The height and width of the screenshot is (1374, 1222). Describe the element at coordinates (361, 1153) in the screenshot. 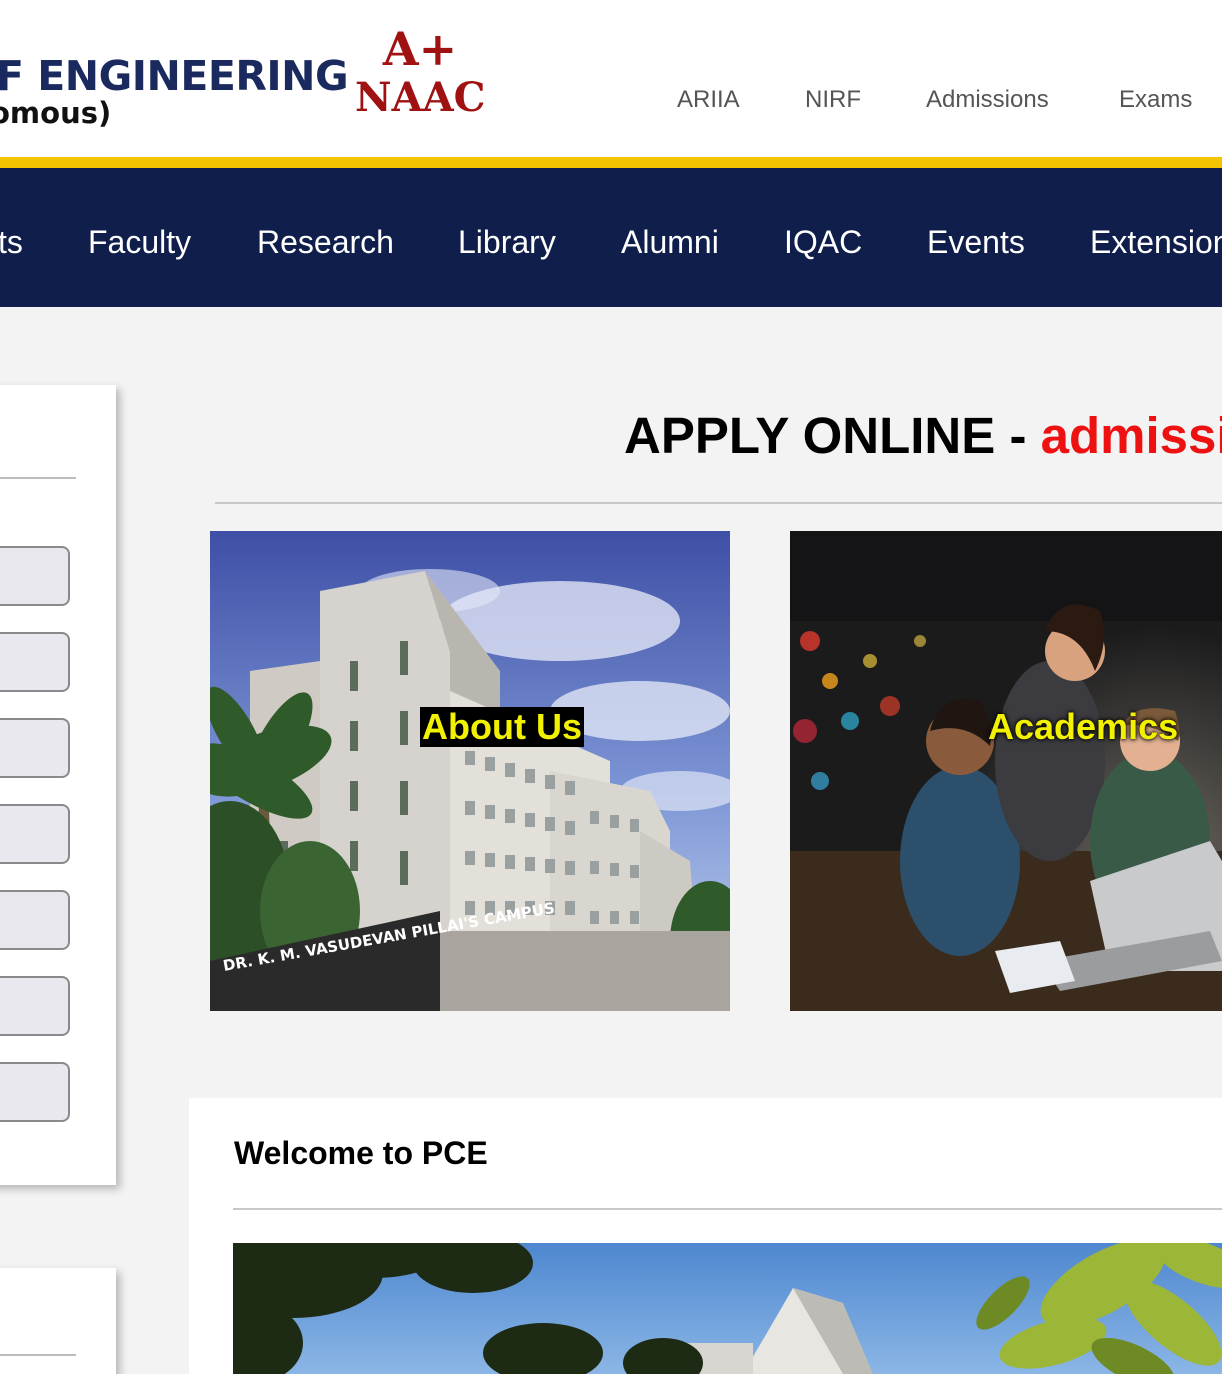

I see `welcome-title: Welcome to PCE` at that location.